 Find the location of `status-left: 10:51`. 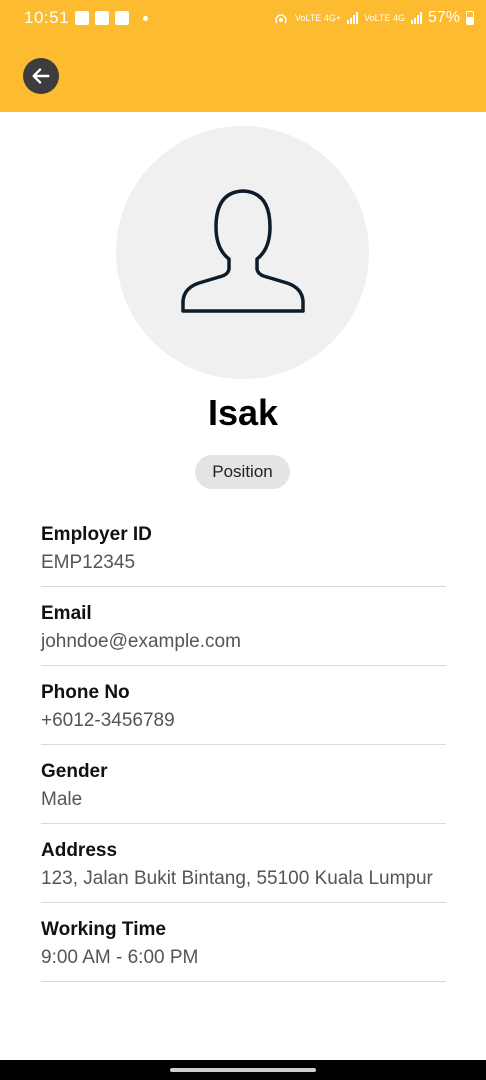

status-left: 10:51 is located at coordinates (86, 18).